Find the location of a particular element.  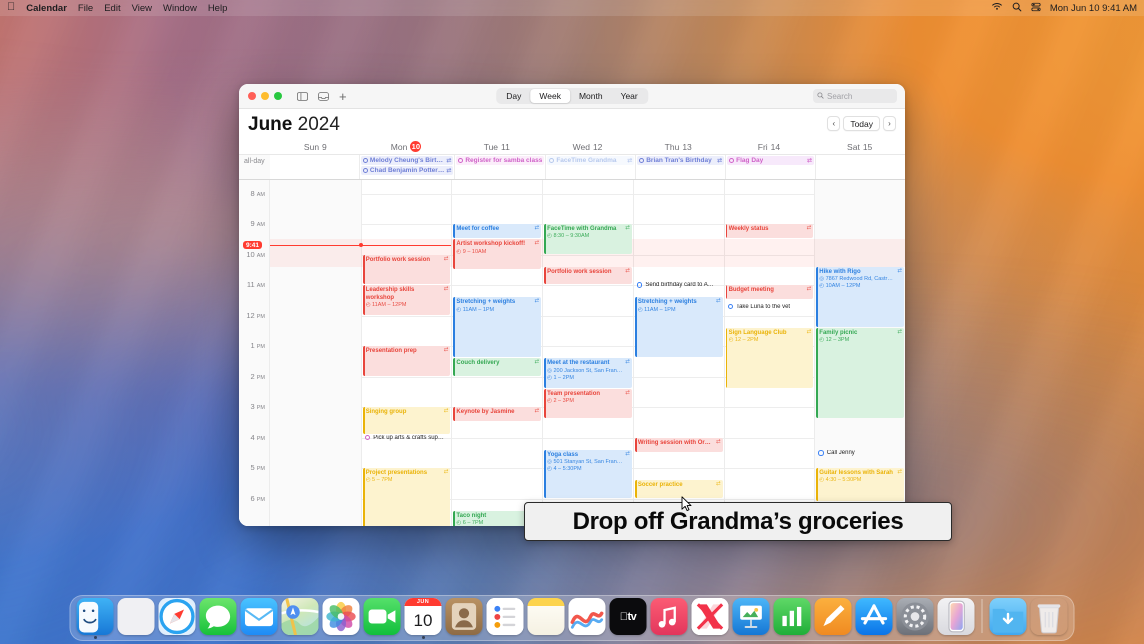

calendar-event: Team presentation ◴ 2 – 3PM ⇄ is located at coordinates (588, 403).